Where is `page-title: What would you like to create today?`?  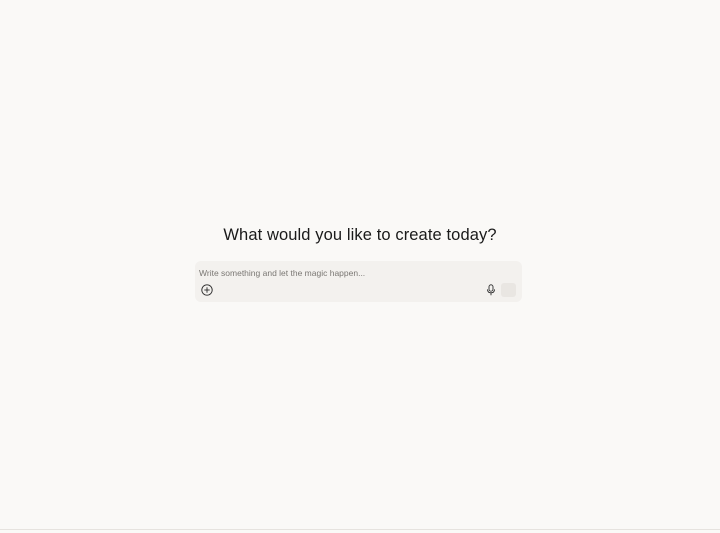 page-title: What would you like to create today? is located at coordinates (360, 235).